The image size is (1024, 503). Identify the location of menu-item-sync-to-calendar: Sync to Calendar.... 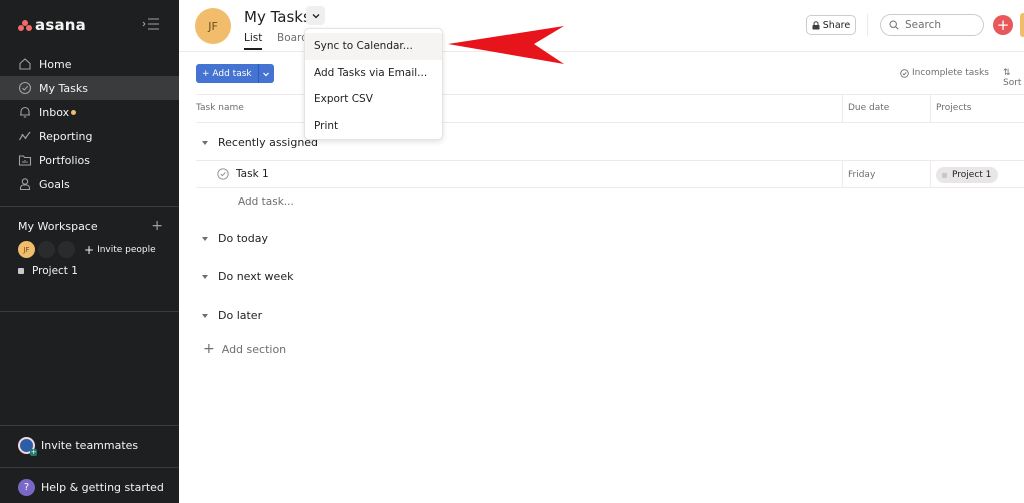
(373, 46).